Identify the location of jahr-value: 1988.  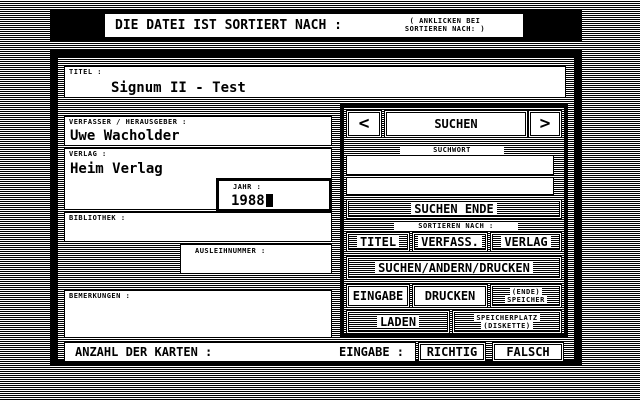
(252, 201).